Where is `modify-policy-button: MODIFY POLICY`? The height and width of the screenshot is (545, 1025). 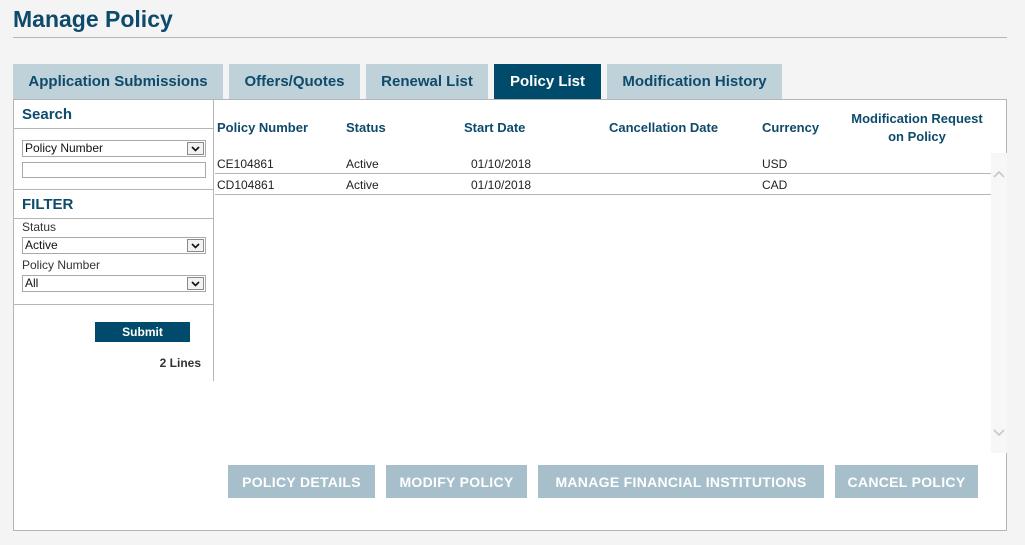
modify-policy-button: MODIFY POLICY is located at coordinates (456, 481).